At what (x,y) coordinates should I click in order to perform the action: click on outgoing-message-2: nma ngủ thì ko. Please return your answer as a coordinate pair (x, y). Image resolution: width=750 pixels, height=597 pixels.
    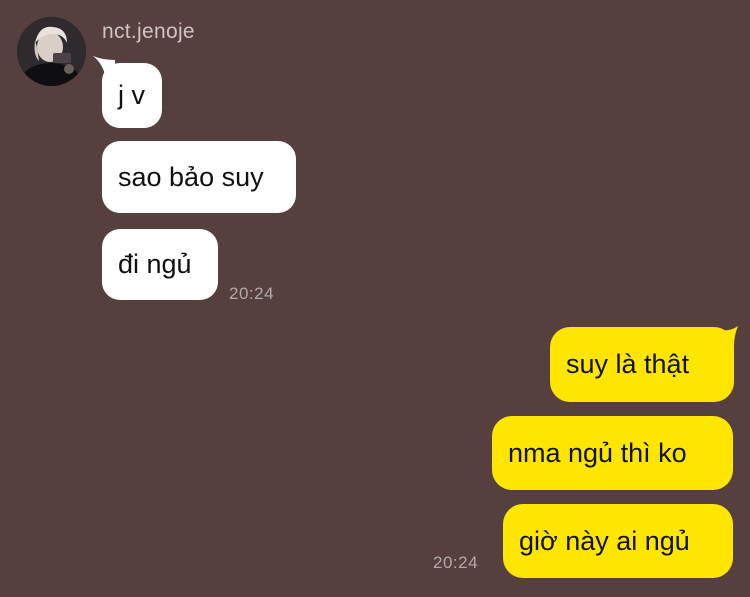
    Looking at the image, I should click on (612, 453).